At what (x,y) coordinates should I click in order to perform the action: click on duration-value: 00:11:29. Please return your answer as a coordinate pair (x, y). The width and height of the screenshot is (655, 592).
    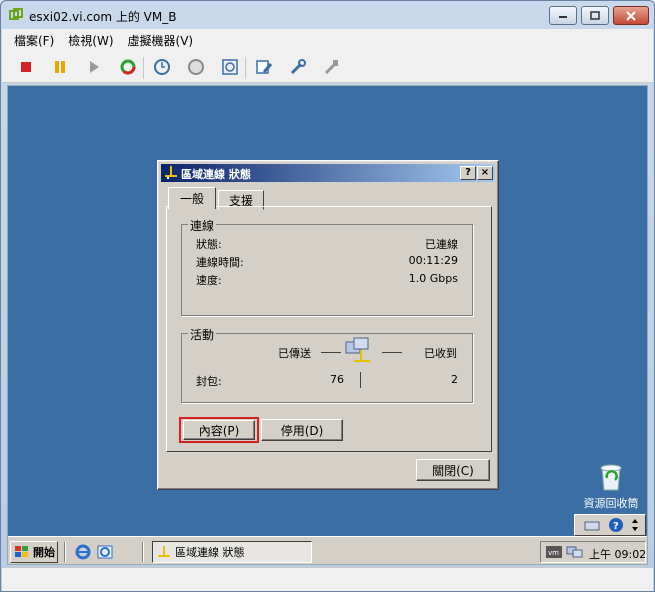
    Looking at the image, I should click on (433, 260).